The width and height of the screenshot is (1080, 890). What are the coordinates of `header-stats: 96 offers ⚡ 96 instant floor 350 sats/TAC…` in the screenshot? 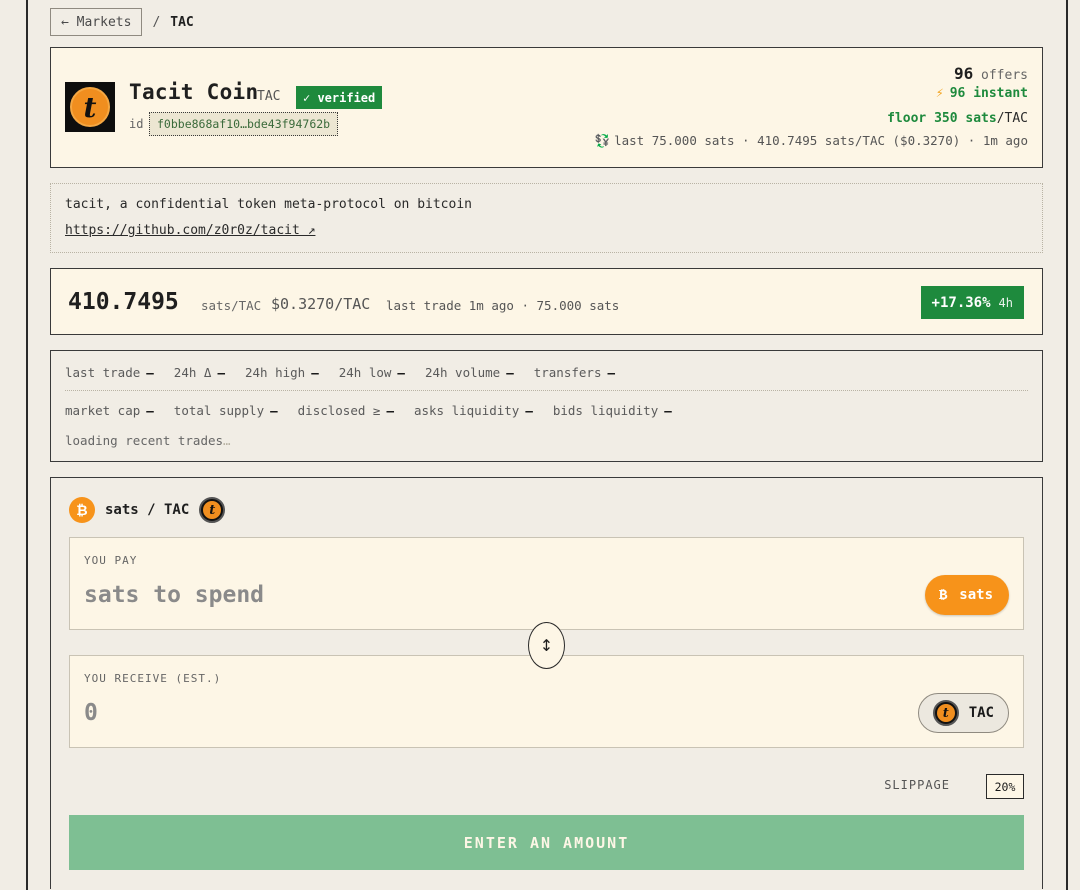 It's located at (812, 108).